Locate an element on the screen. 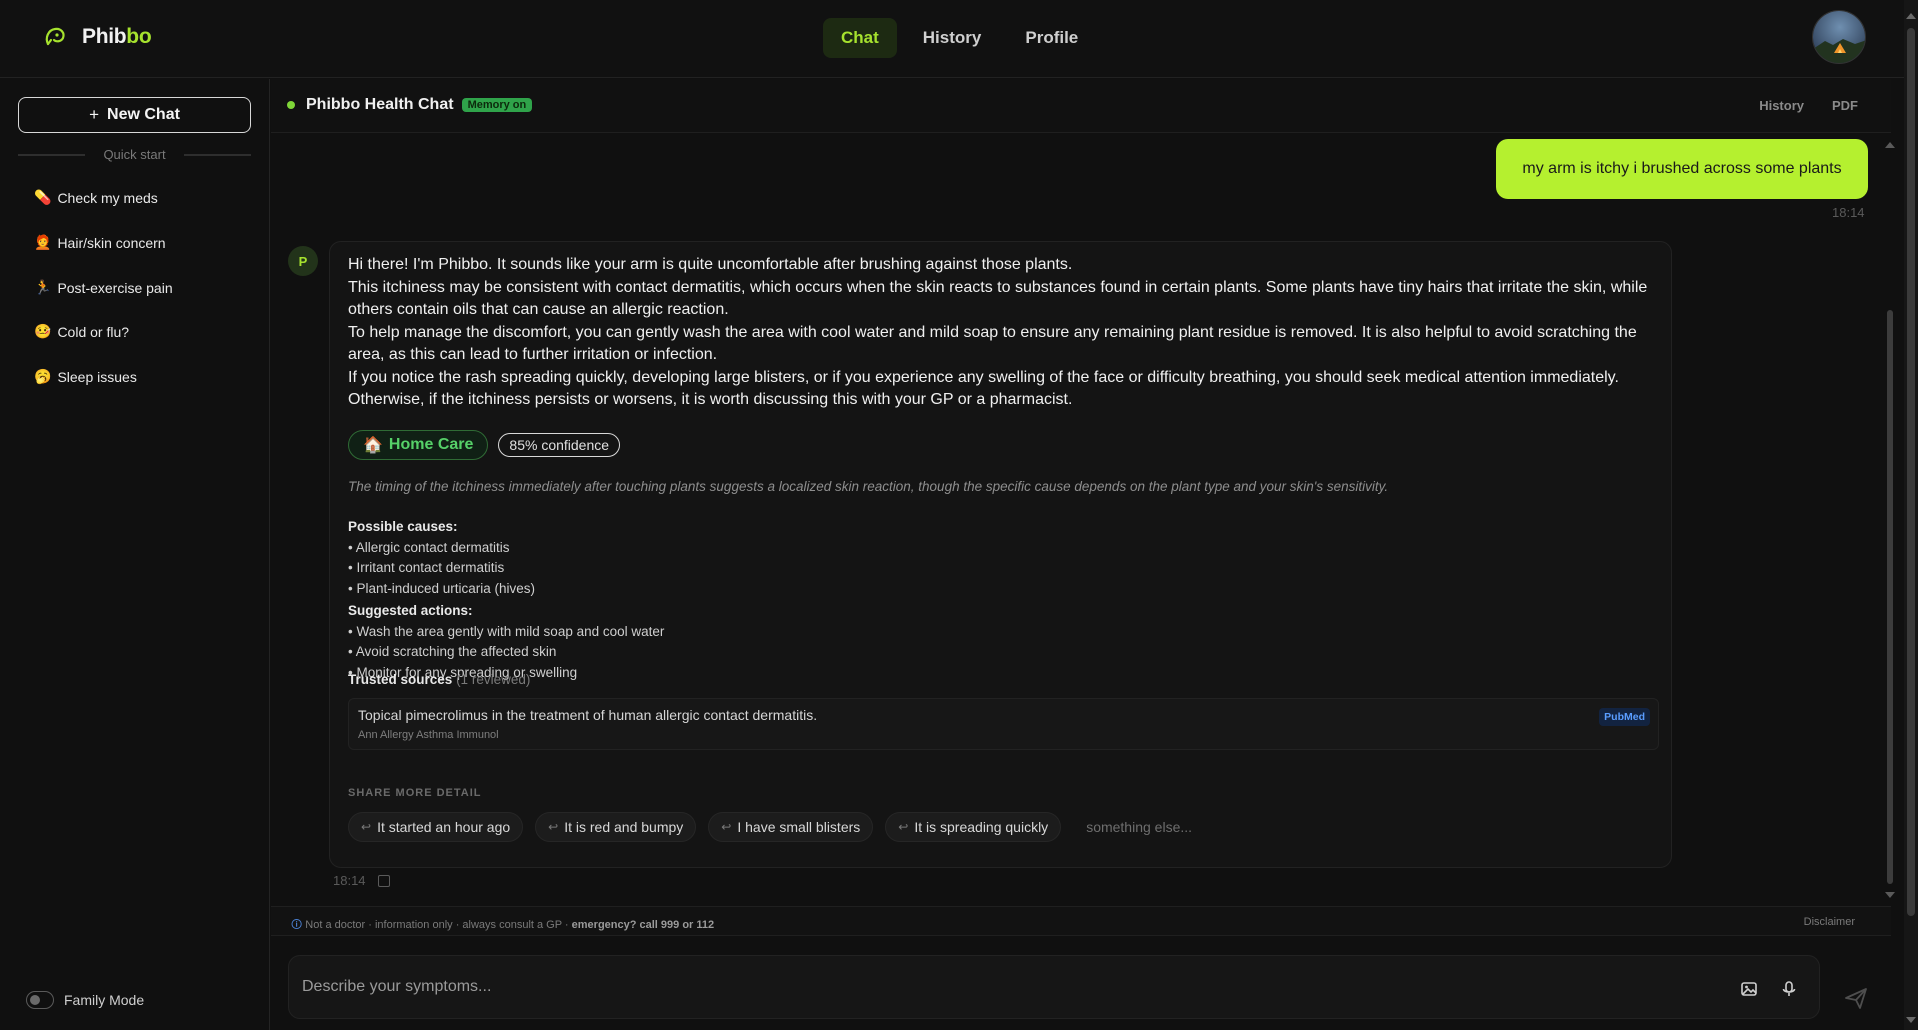  user-message-time: 18:14 is located at coordinates (1848, 212).